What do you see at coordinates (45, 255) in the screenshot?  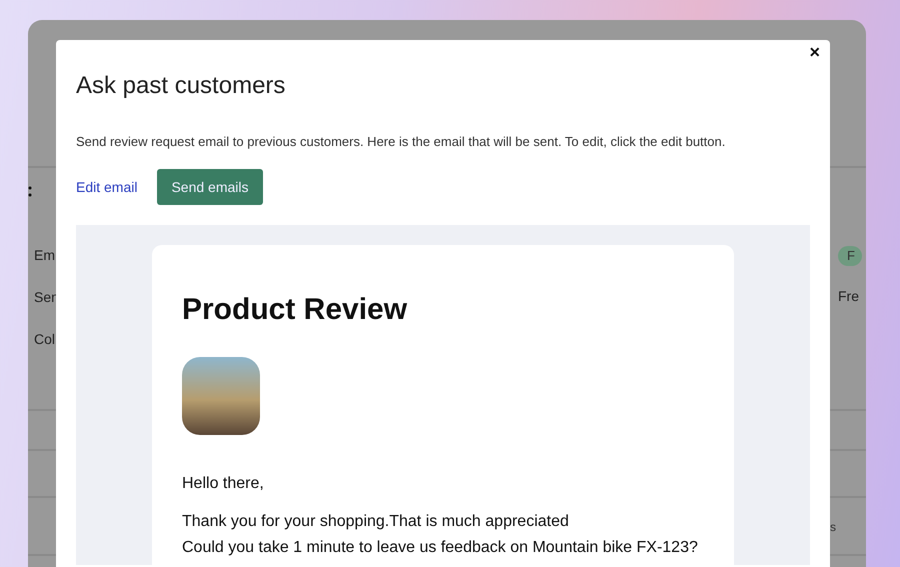 I see `row-label: Em` at bounding box center [45, 255].